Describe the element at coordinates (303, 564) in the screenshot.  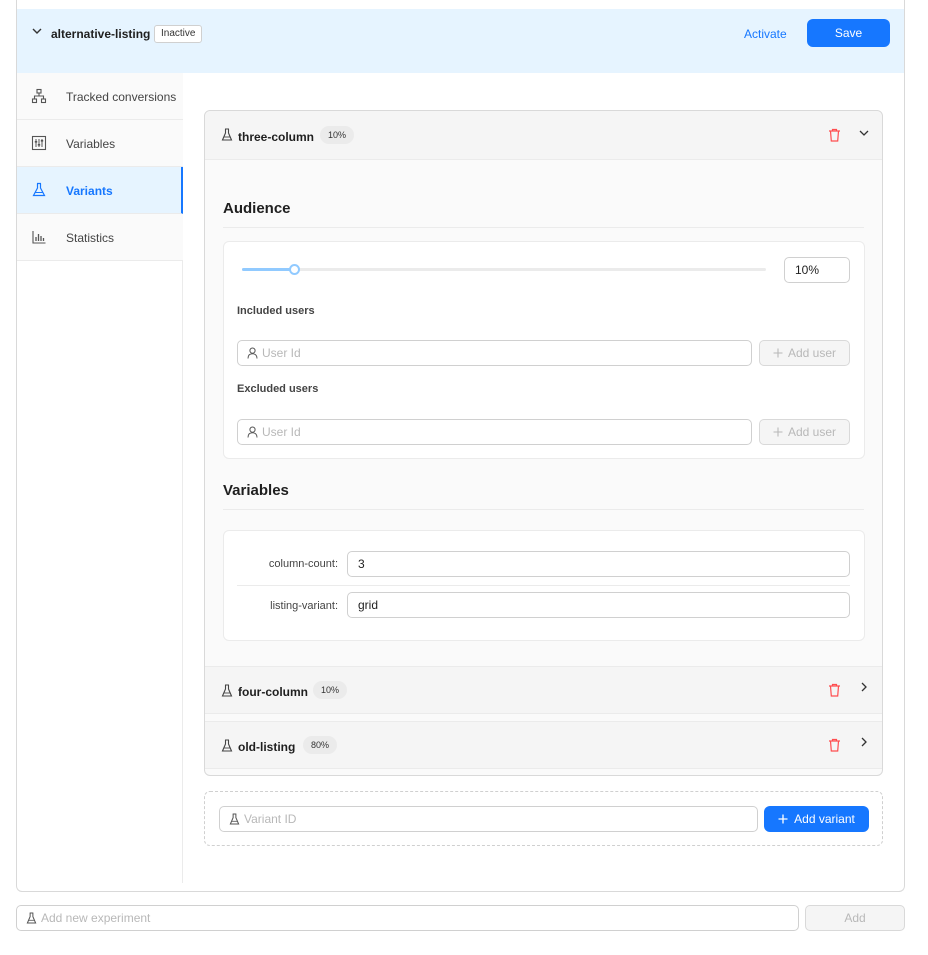
I see `variable-key-label: column-count:` at that location.